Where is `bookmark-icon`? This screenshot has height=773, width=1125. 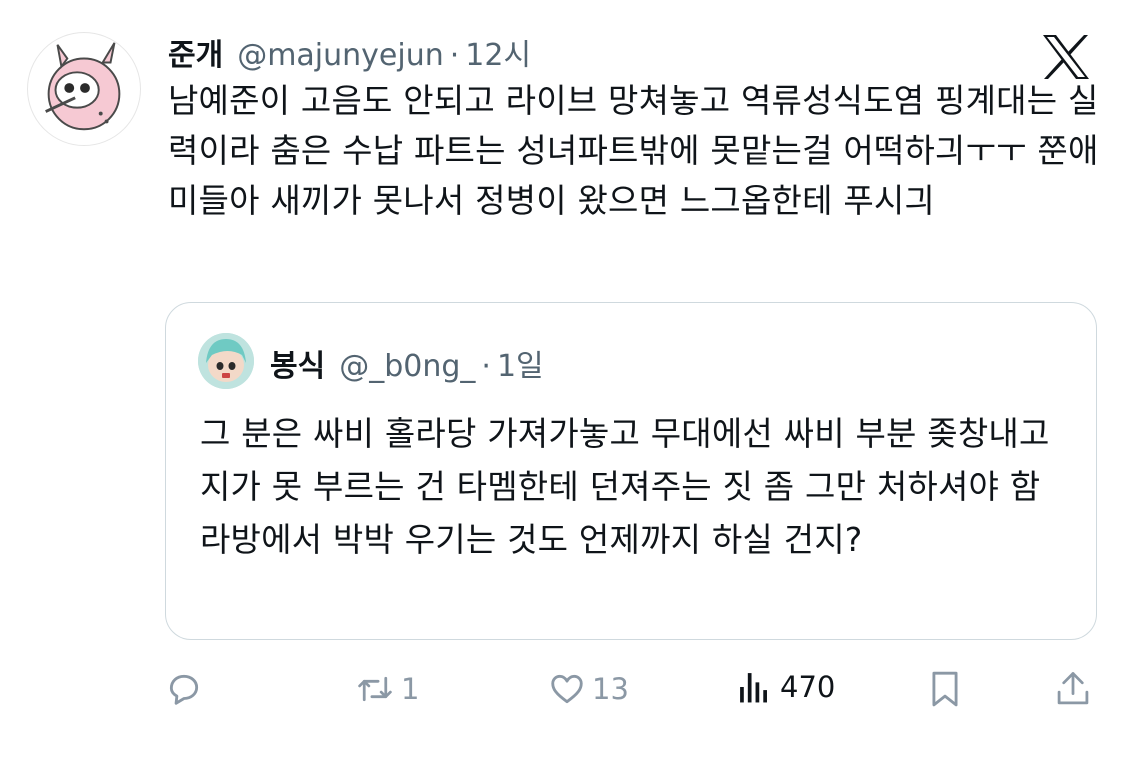
bookmark-icon is located at coordinates (945, 689).